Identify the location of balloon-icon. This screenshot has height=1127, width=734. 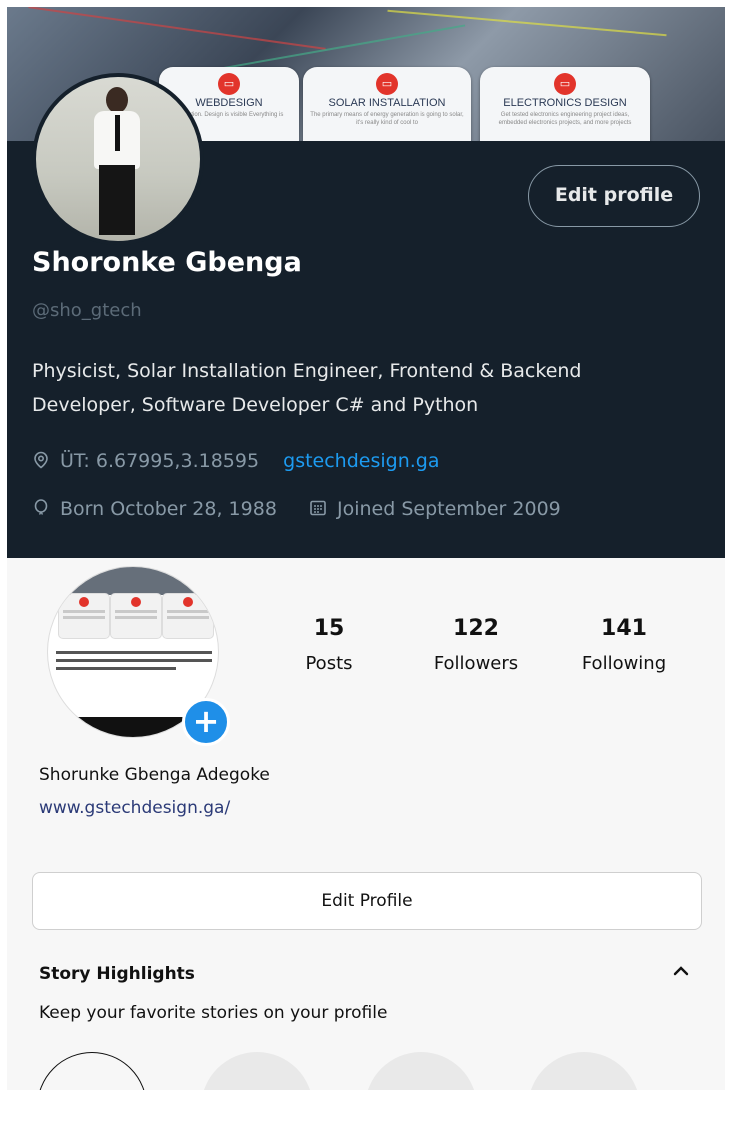
(41, 507).